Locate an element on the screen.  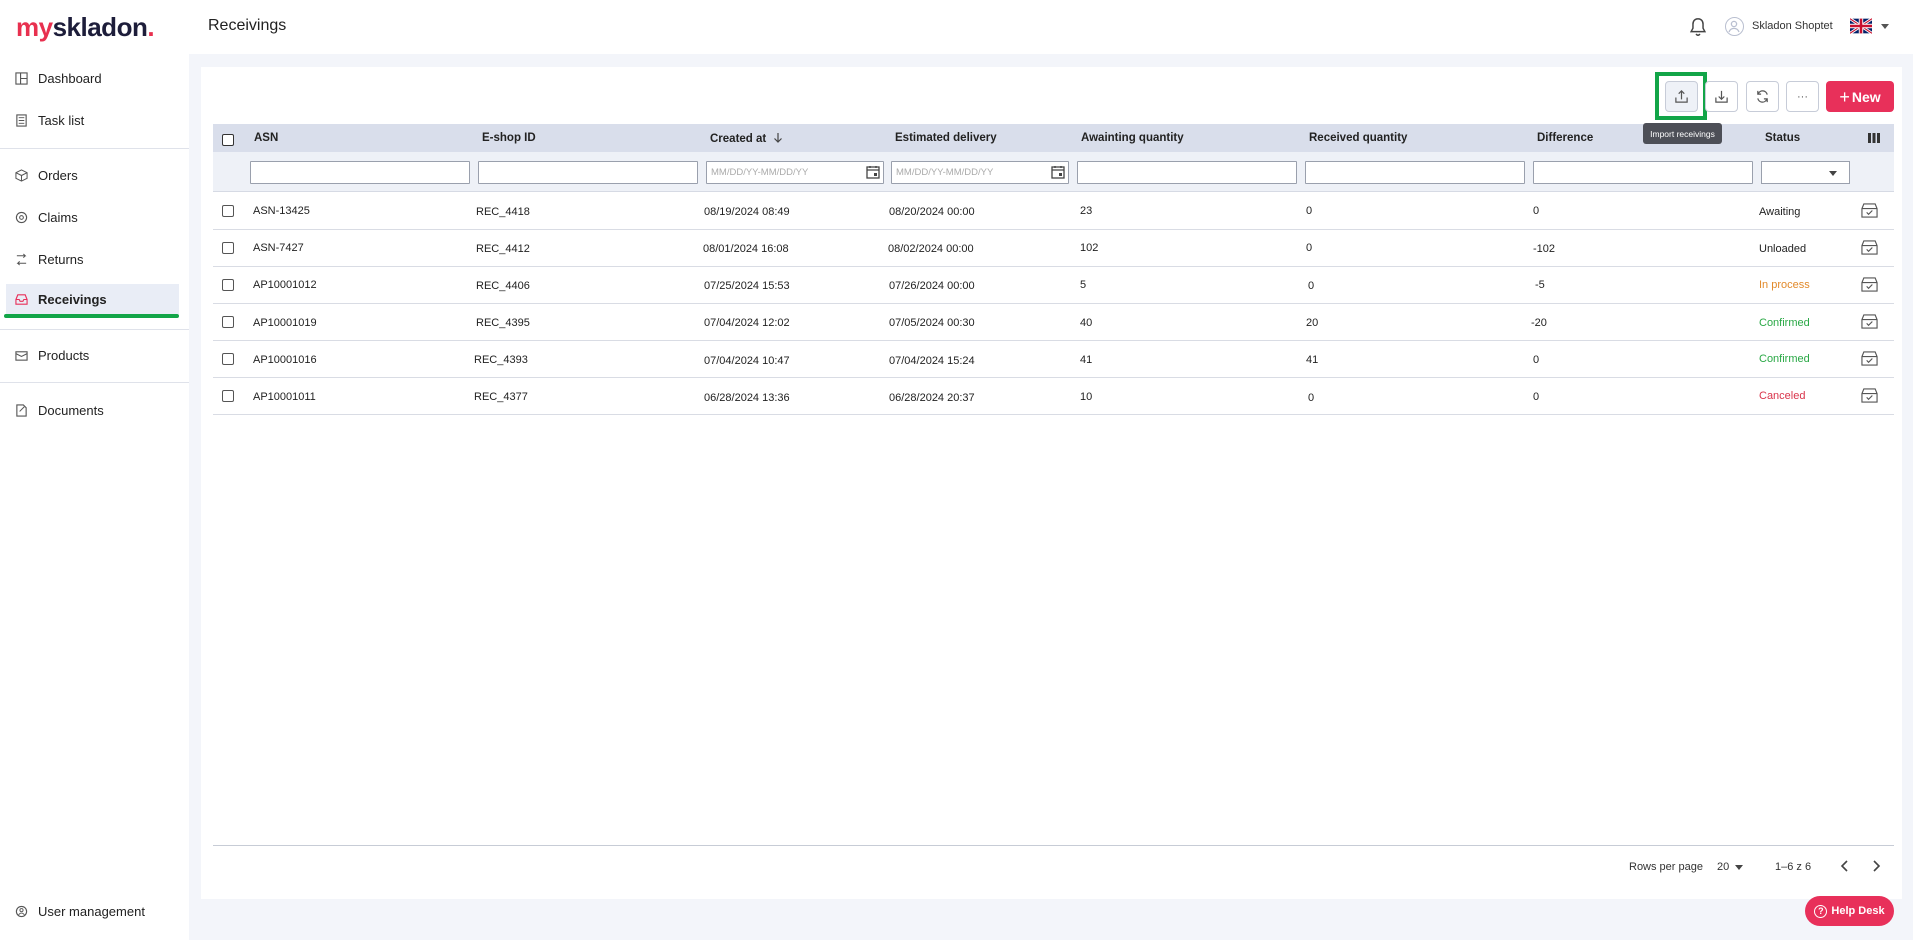
sidebar-item-label: Products is located at coordinates (64, 355).